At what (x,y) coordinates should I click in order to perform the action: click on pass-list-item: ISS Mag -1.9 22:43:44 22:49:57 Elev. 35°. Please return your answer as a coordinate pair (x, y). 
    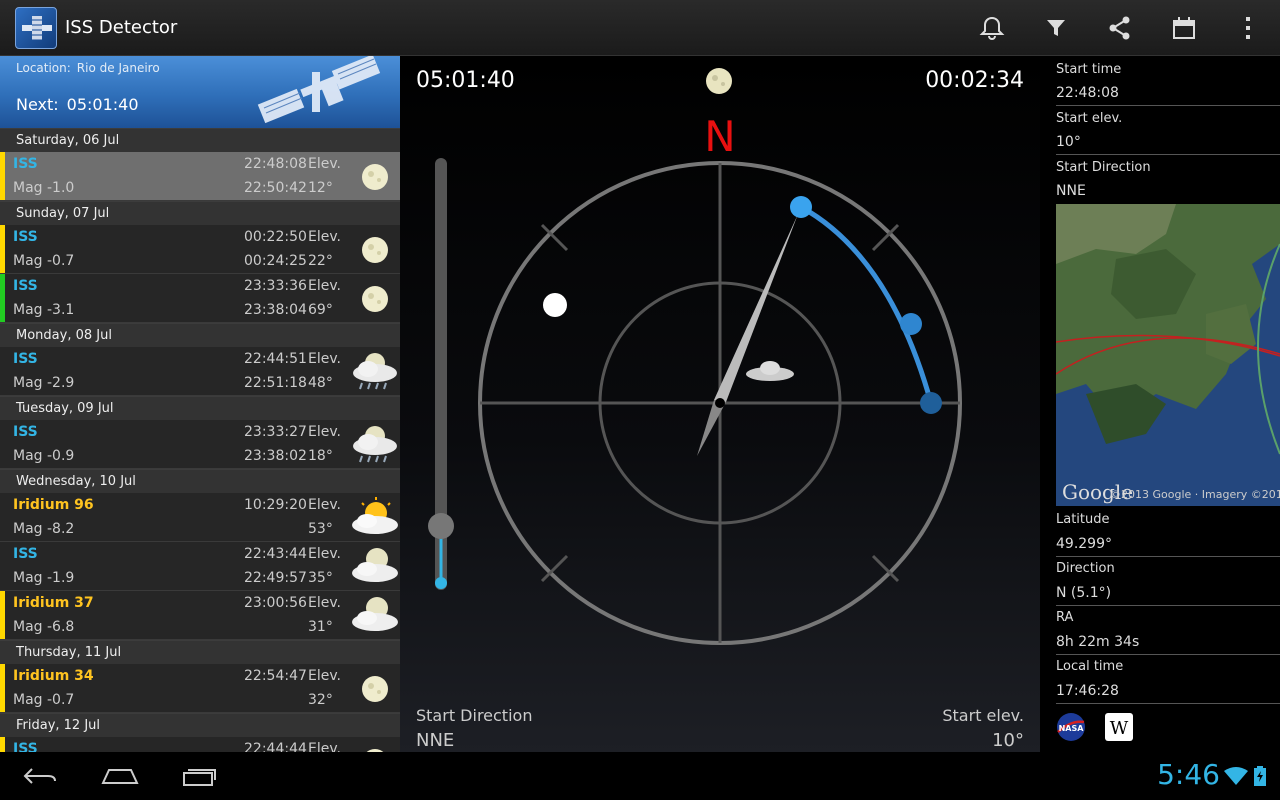
    Looking at the image, I should click on (200, 566).